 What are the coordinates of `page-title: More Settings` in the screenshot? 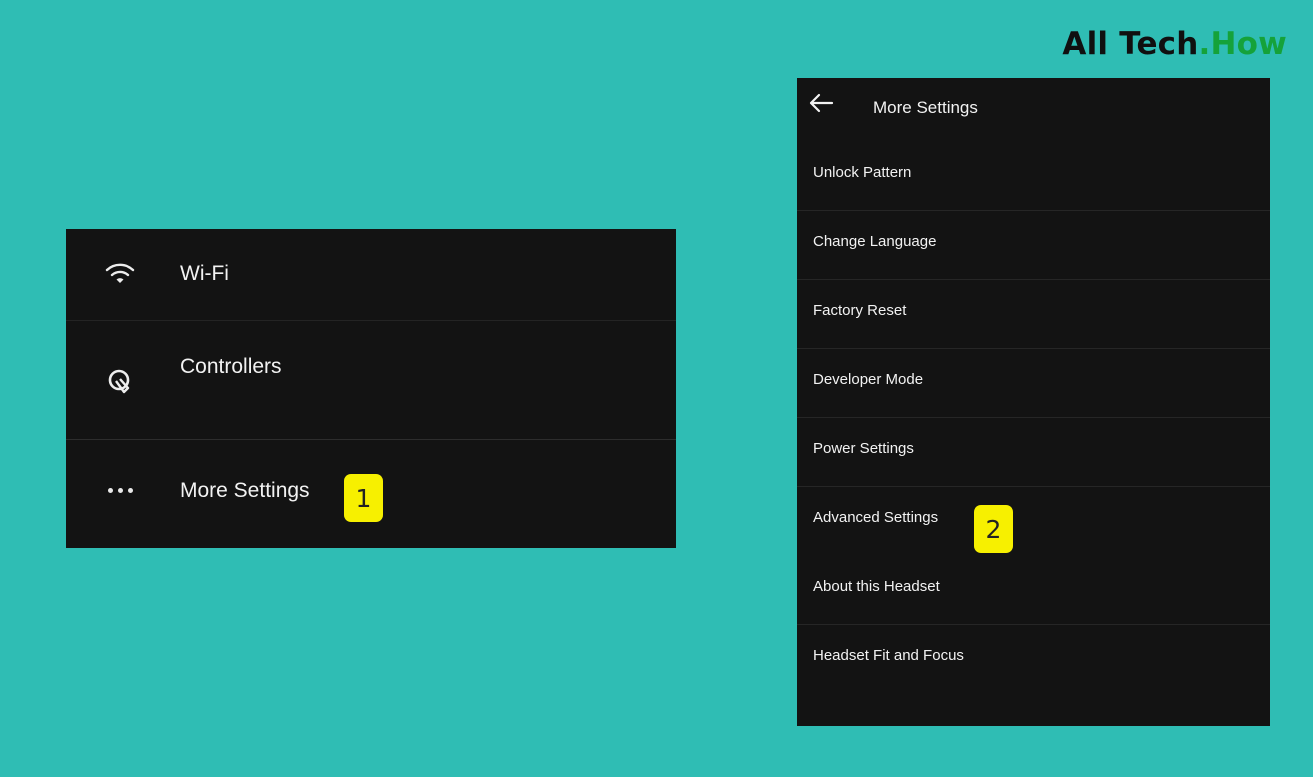 It's located at (925, 107).